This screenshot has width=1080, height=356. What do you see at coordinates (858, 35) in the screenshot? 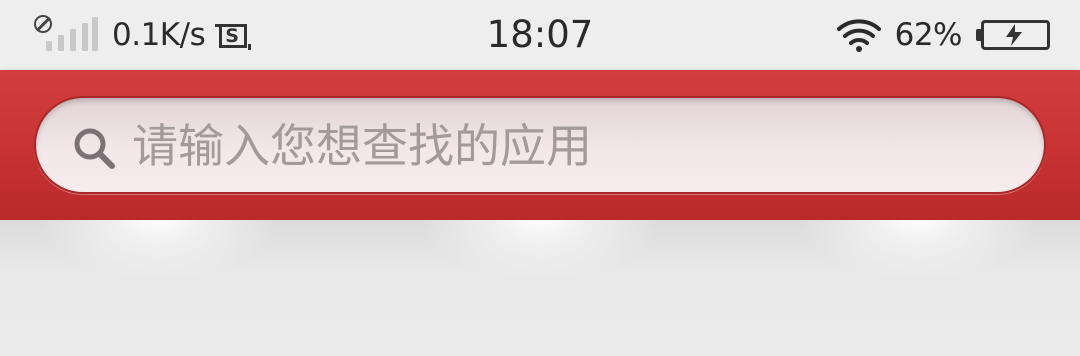
I see `wifi-icon` at bounding box center [858, 35].